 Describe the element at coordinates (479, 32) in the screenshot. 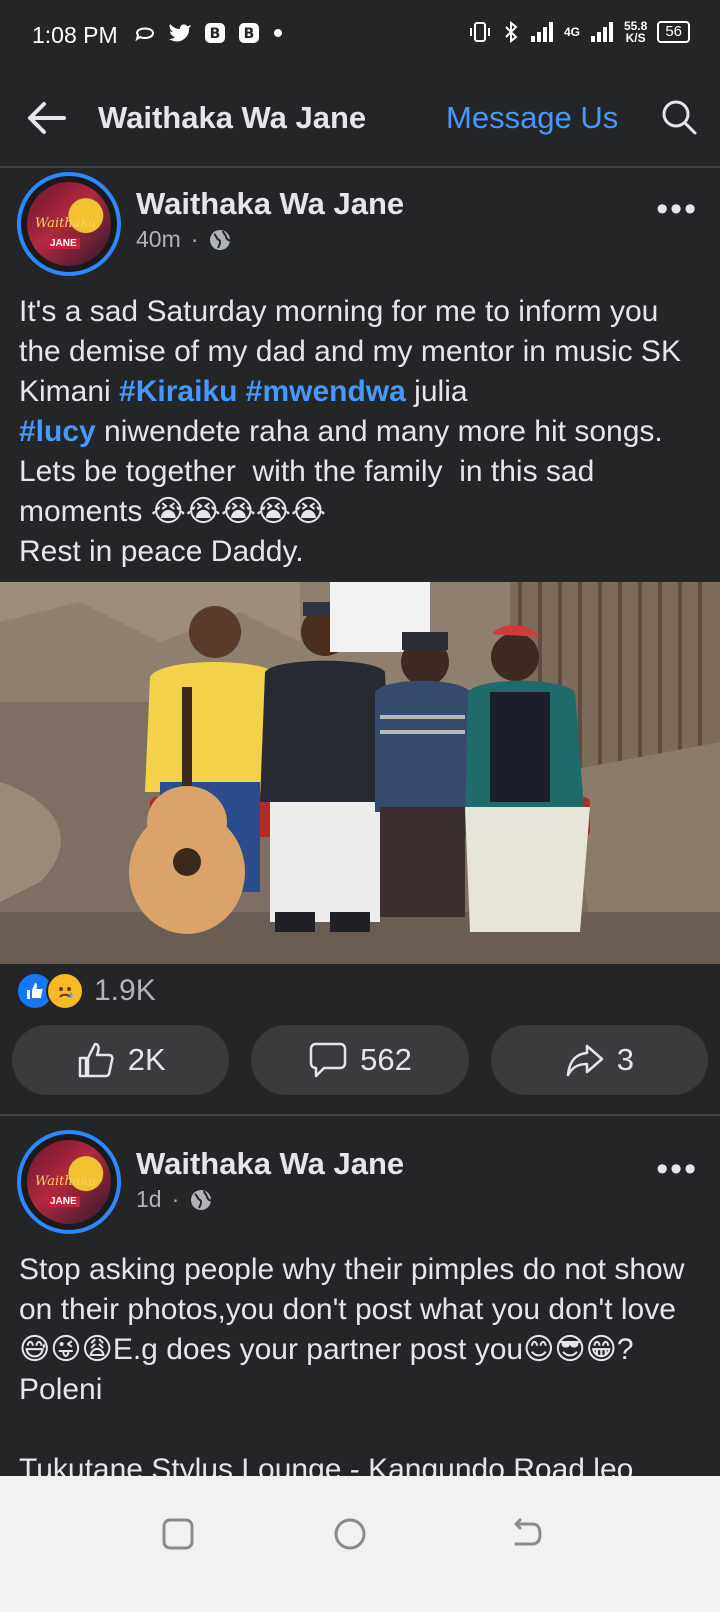

I see `vibrate-icon` at that location.